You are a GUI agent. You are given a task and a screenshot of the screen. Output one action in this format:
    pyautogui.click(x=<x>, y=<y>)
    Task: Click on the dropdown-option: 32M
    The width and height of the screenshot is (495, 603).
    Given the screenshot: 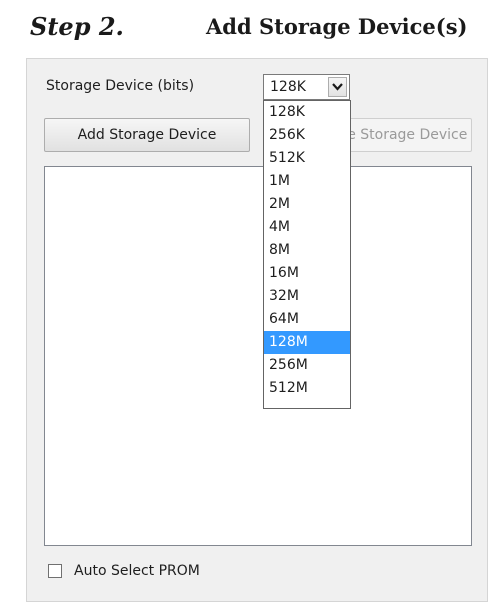 What is the action you would take?
    pyautogui.click(x=307, y=296)
    